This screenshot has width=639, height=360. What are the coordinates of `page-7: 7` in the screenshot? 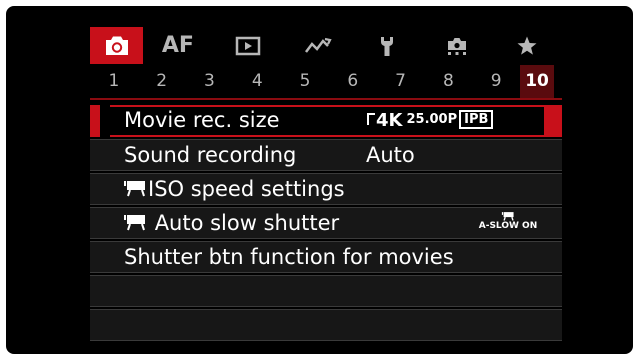 It's located at (401, 81).